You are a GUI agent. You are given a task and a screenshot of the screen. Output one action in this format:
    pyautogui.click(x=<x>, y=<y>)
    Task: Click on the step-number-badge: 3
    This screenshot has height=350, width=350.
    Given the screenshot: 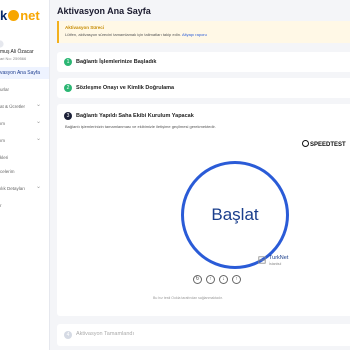 What is the action you would take?
    pyautogui.click(x=68, y=116)
    